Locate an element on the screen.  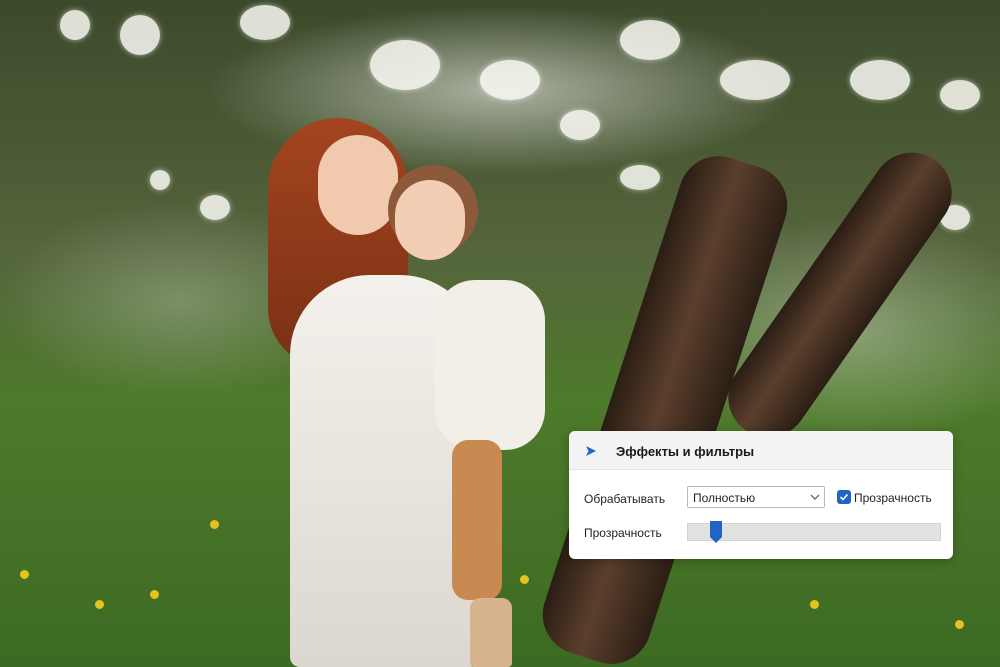
process-select-value: Полностью is located at coordinates (724, 498).